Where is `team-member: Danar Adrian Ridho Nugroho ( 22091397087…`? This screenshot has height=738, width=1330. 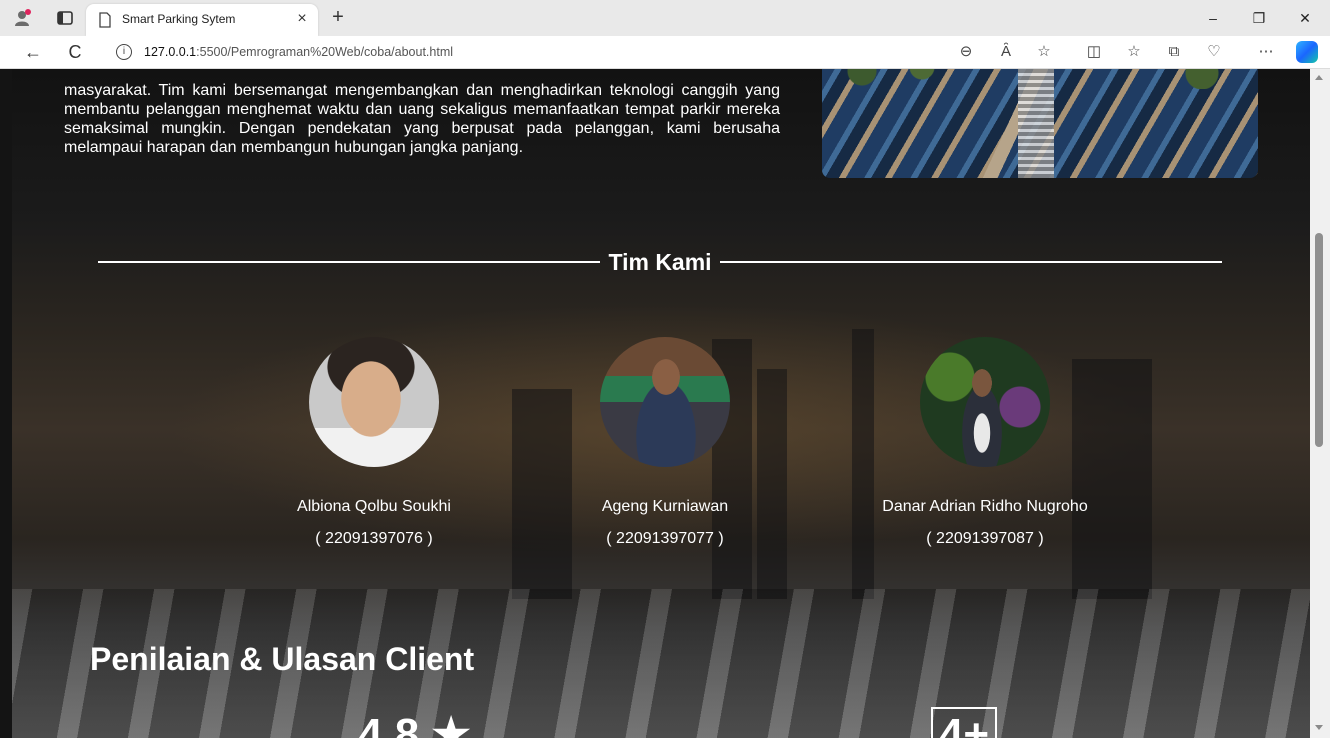
team-member: Danar Adrian Ridho Nugroho ( 22091397087… is located at coordinates (985, 443).